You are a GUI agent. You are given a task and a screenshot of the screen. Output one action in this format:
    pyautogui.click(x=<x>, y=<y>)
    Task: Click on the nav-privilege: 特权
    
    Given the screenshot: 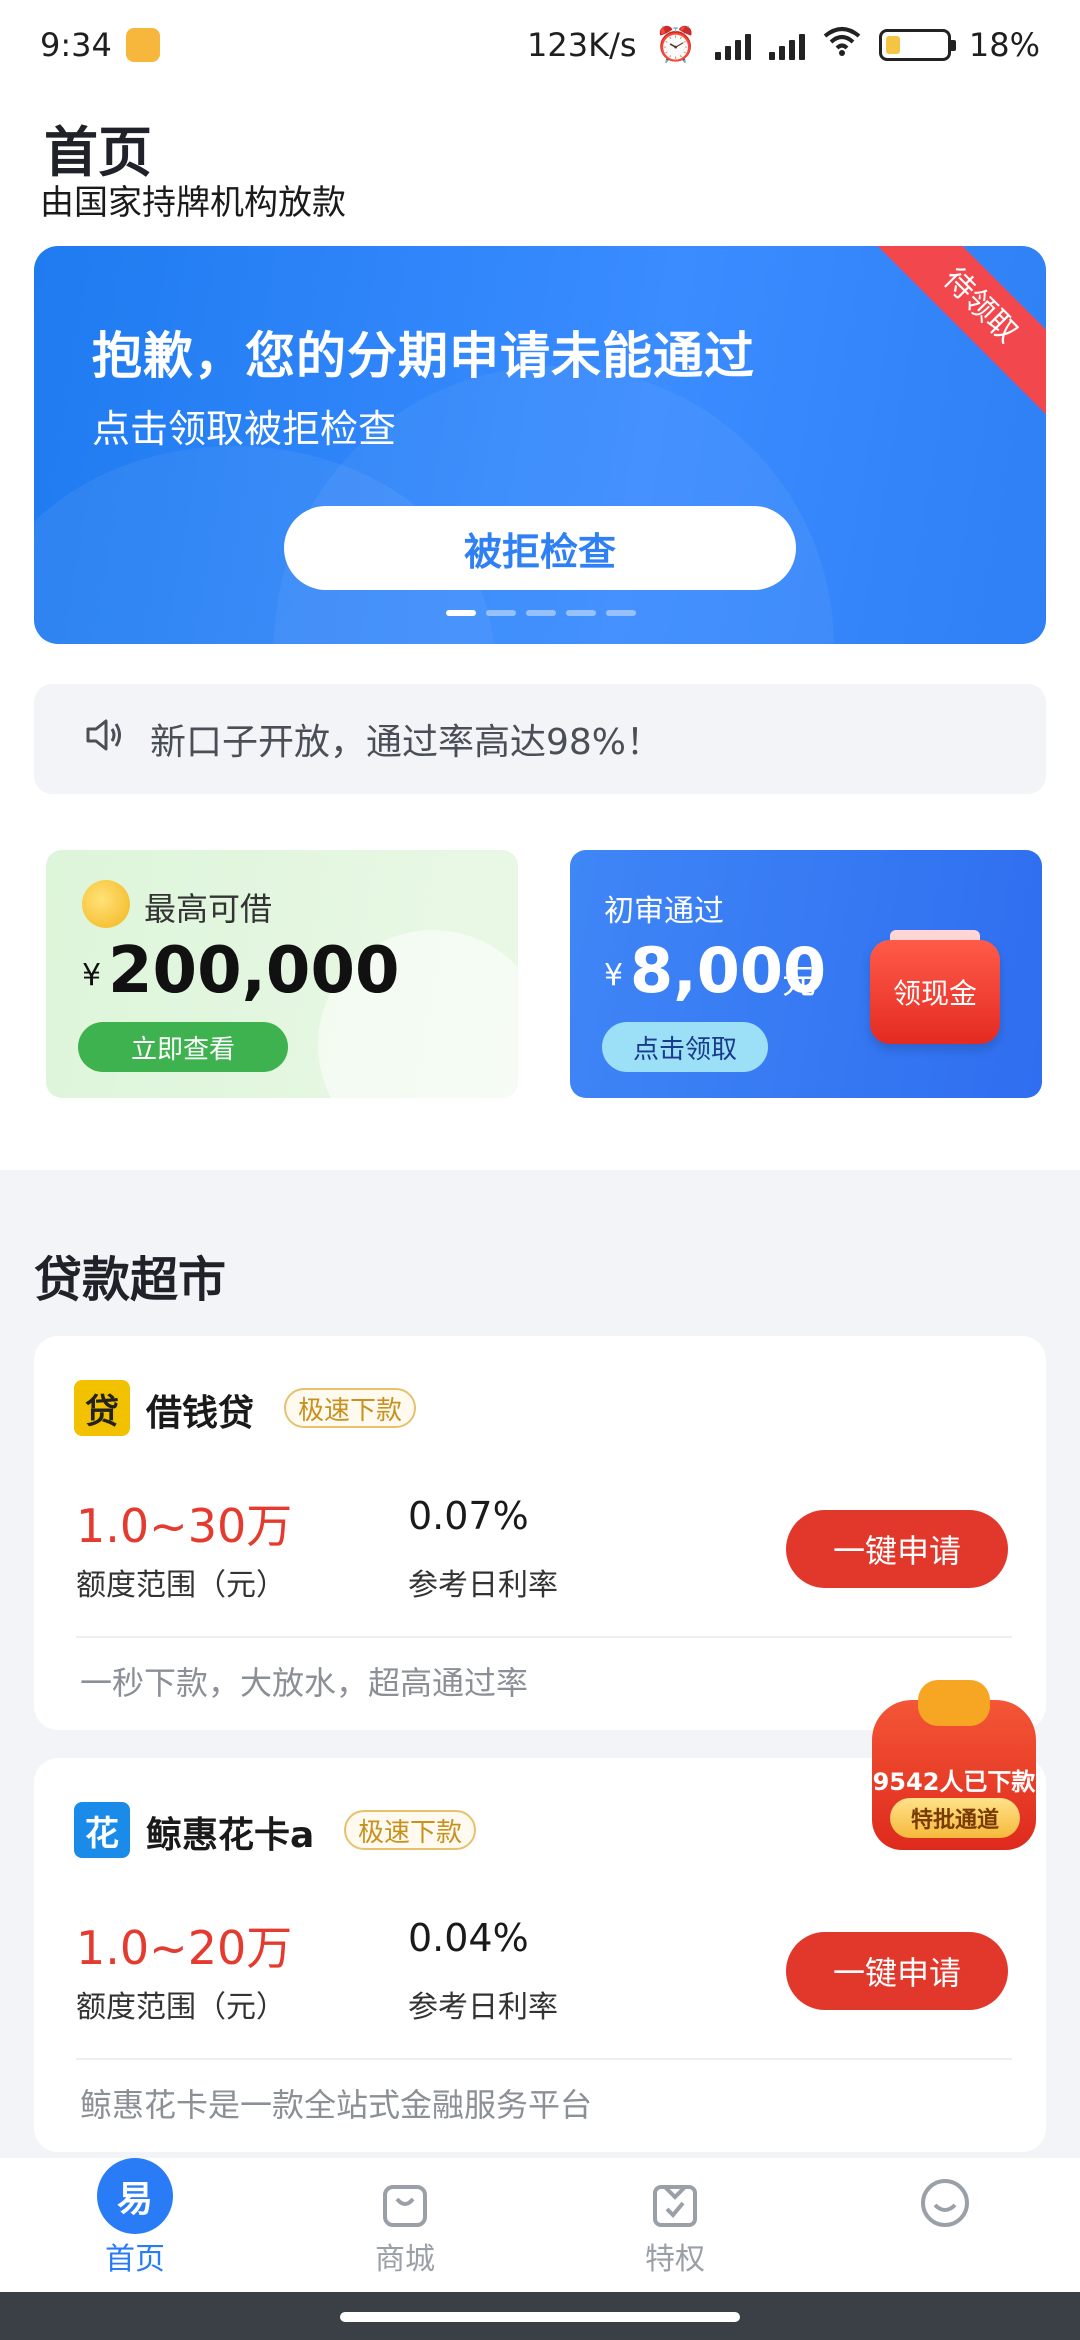 What is the action you would take?
    pyautogui.click(x=675, y=2225)
    